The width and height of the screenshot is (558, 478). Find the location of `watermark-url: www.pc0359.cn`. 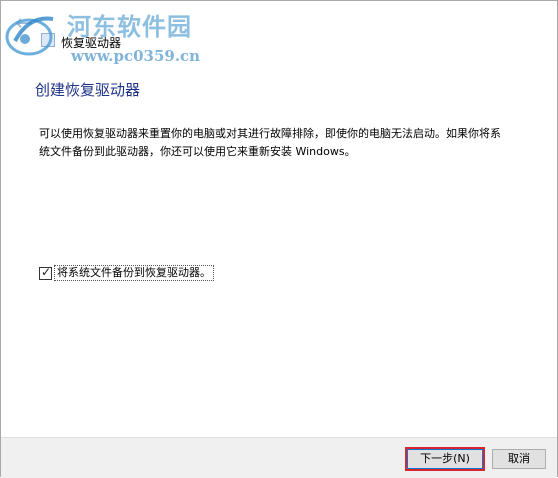

watermark-url: www.pc0359.cn is located at coordinates (136, 56).